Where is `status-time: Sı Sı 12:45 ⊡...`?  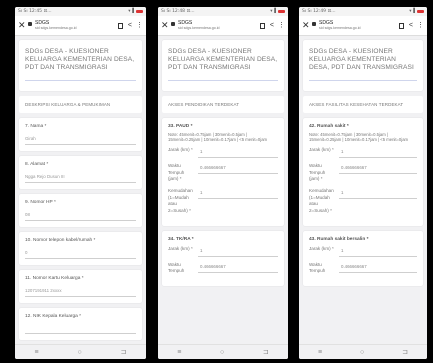
status-time: Sı Sı 12:45 ⊡... is located at coordinates (35, 11).